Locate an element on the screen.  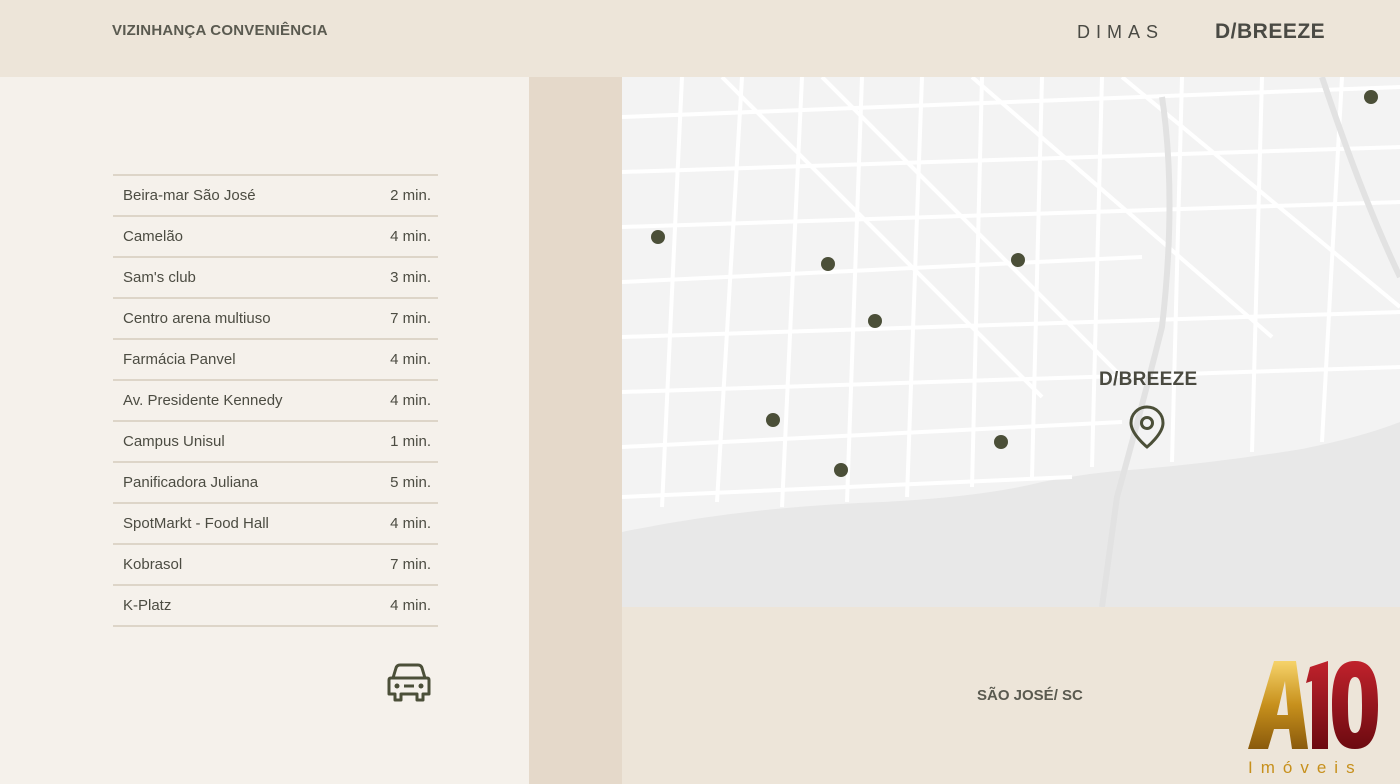
list-item: SpotMarkt - Food Hall 4 min. is located at coordinates (275, 524).